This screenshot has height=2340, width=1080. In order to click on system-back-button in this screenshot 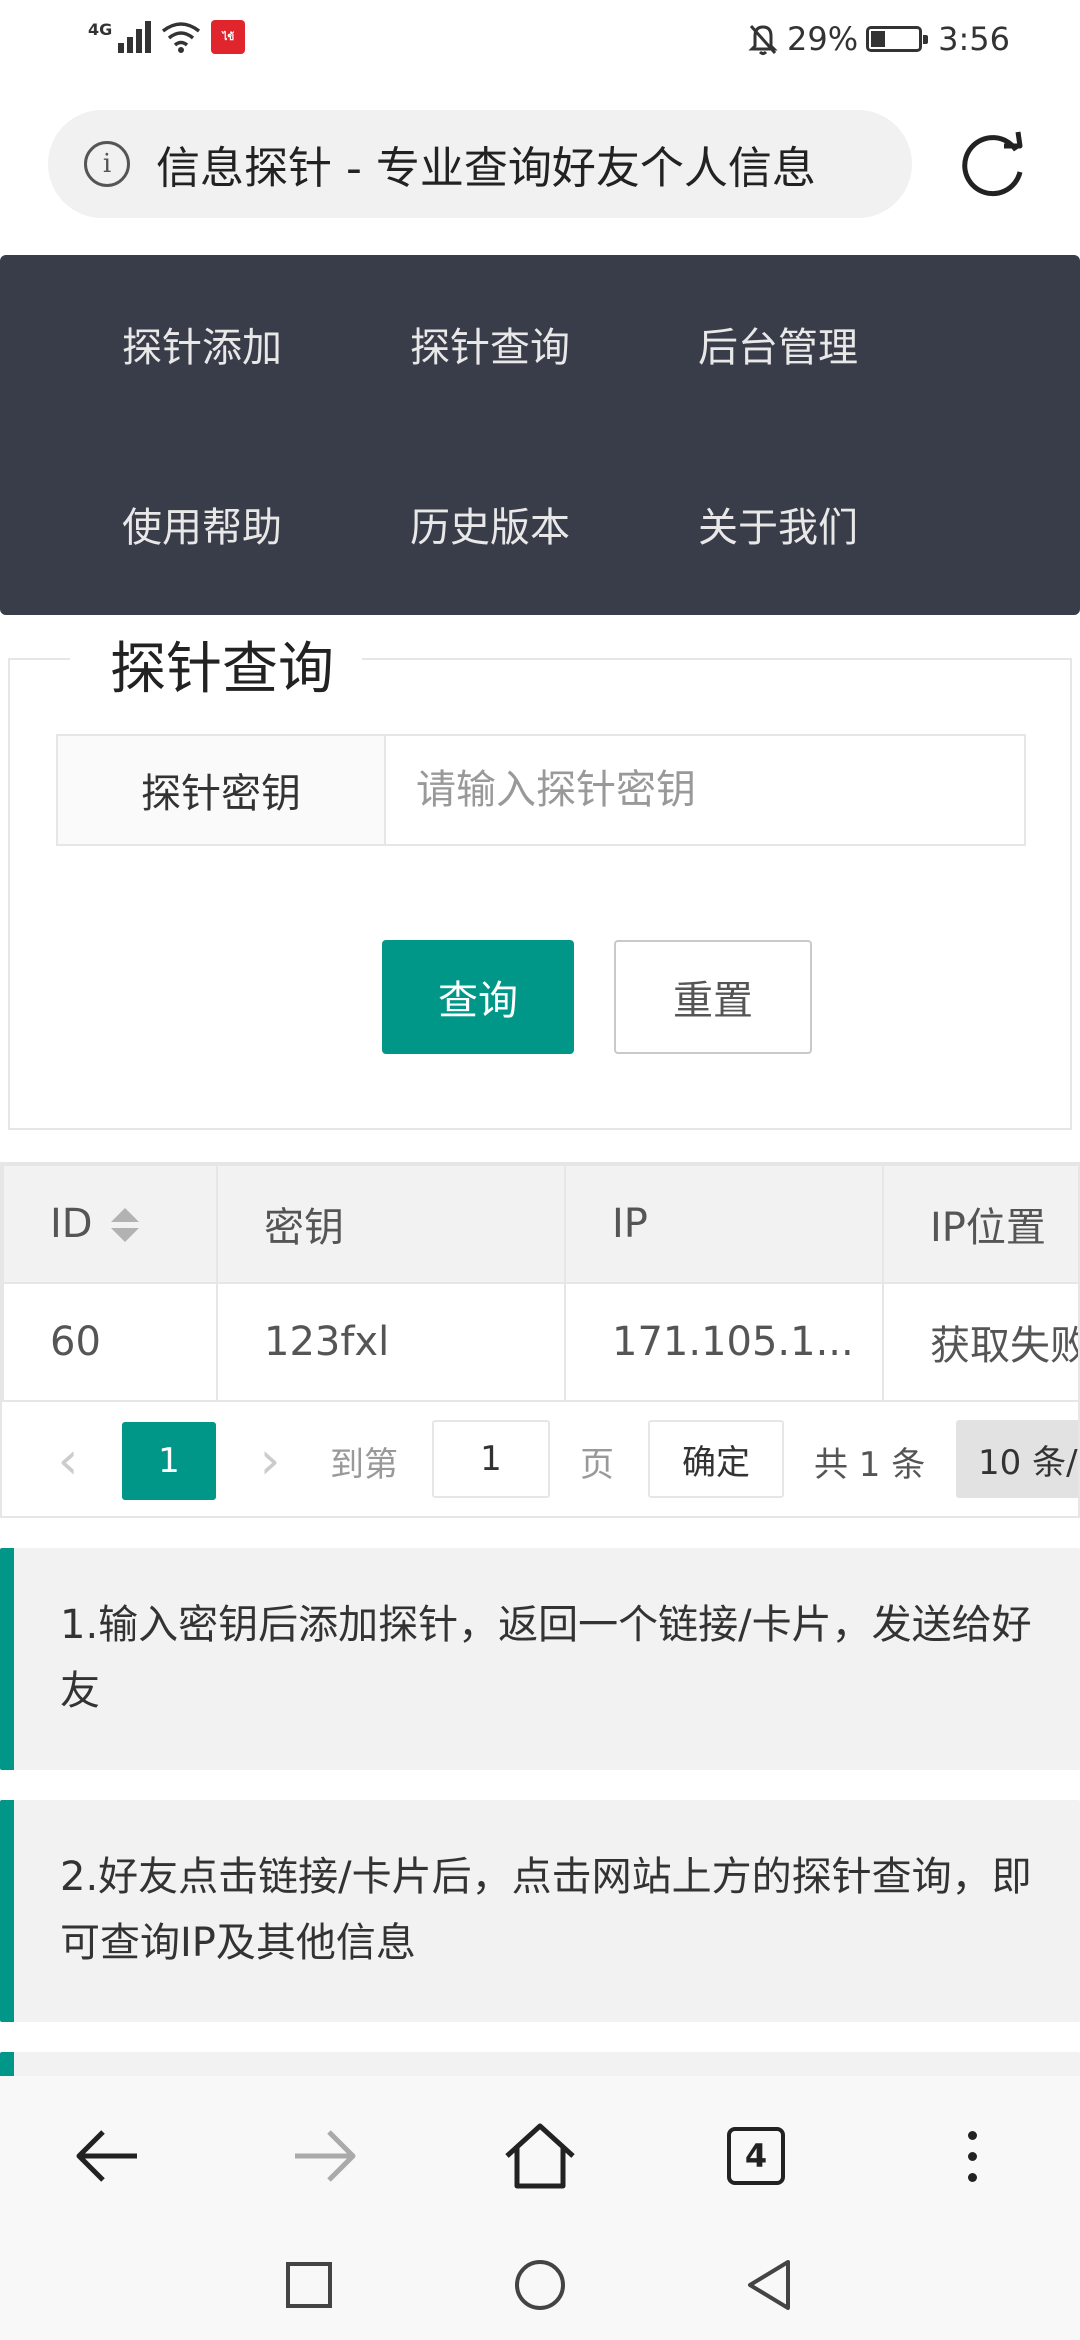, I will do `click(769, 2285)`.